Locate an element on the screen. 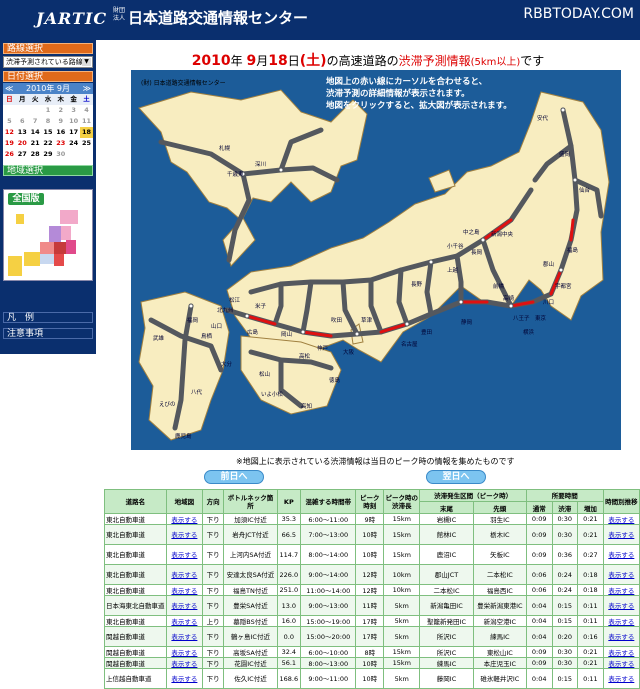 The width and height of the screenshot is (640, 689). region-selector: 全国版 is located at coordinates (48, 235).